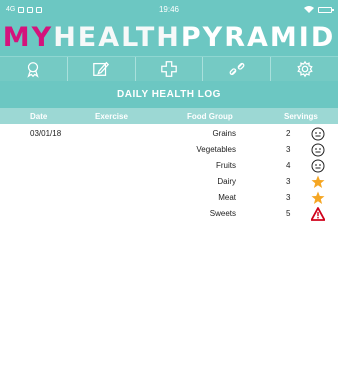  I want to click on warning-icon, so click(318, 214).